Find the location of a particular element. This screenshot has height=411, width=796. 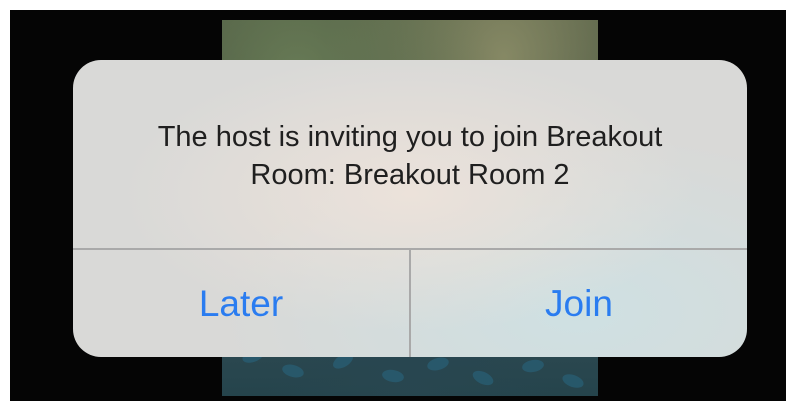

dialog-message-line-2: Room: Breakout Room 2 is located at coordinates (410, 175).